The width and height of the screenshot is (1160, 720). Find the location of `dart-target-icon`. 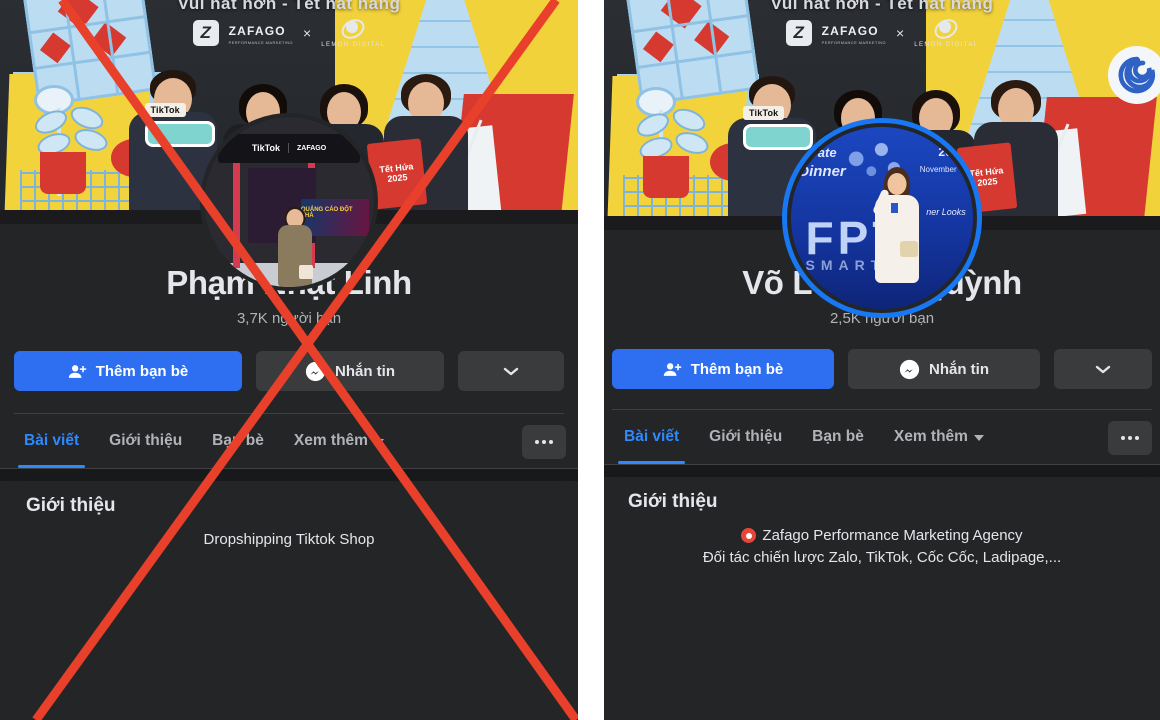

dart-target-icon is located at coordinates (749, 536).